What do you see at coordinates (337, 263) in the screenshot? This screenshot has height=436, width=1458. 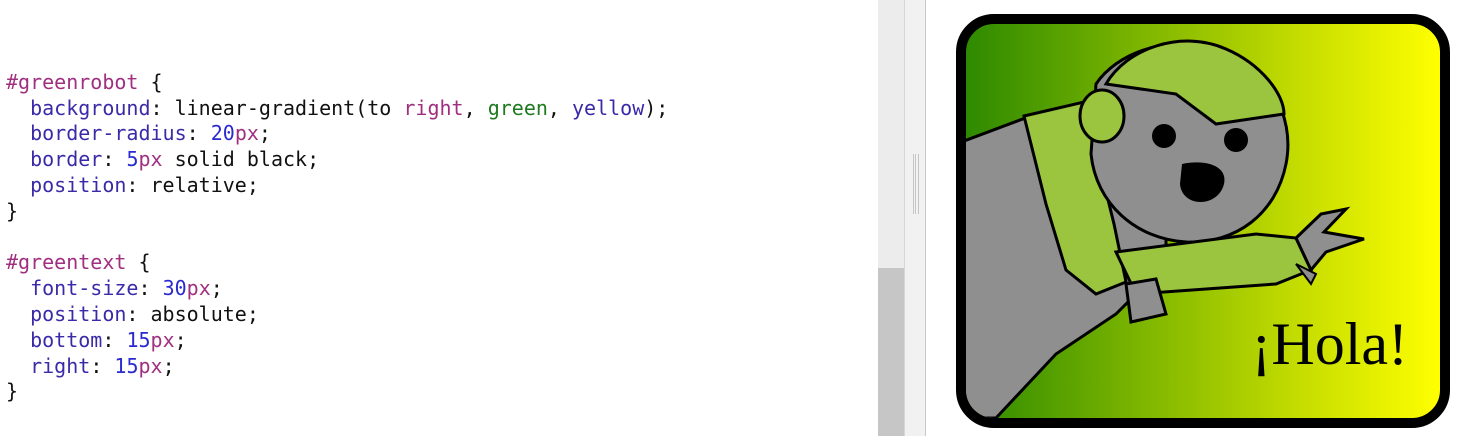 I see `code-line: #greentext {` at bounding box center [337, 263].